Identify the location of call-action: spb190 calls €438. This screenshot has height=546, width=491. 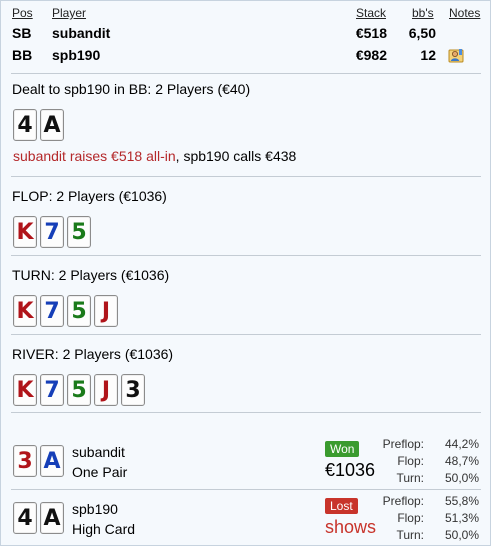
(240, 156).